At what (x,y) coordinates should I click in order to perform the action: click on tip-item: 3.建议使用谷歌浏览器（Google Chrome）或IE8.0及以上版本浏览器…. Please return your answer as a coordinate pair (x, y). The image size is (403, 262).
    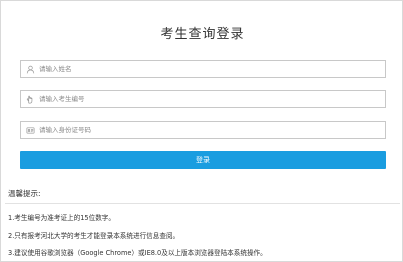
    Looking at the image, I should click on (137, 253).